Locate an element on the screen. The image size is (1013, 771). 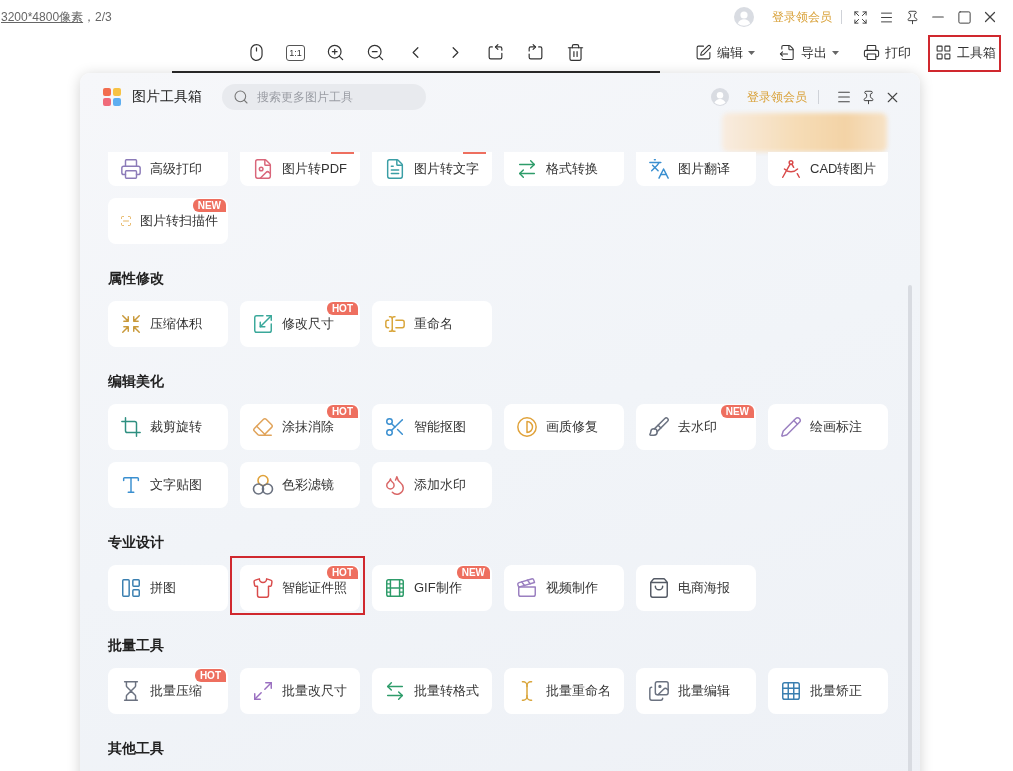
fullscreen-icon is located at coordinates (860, 17).